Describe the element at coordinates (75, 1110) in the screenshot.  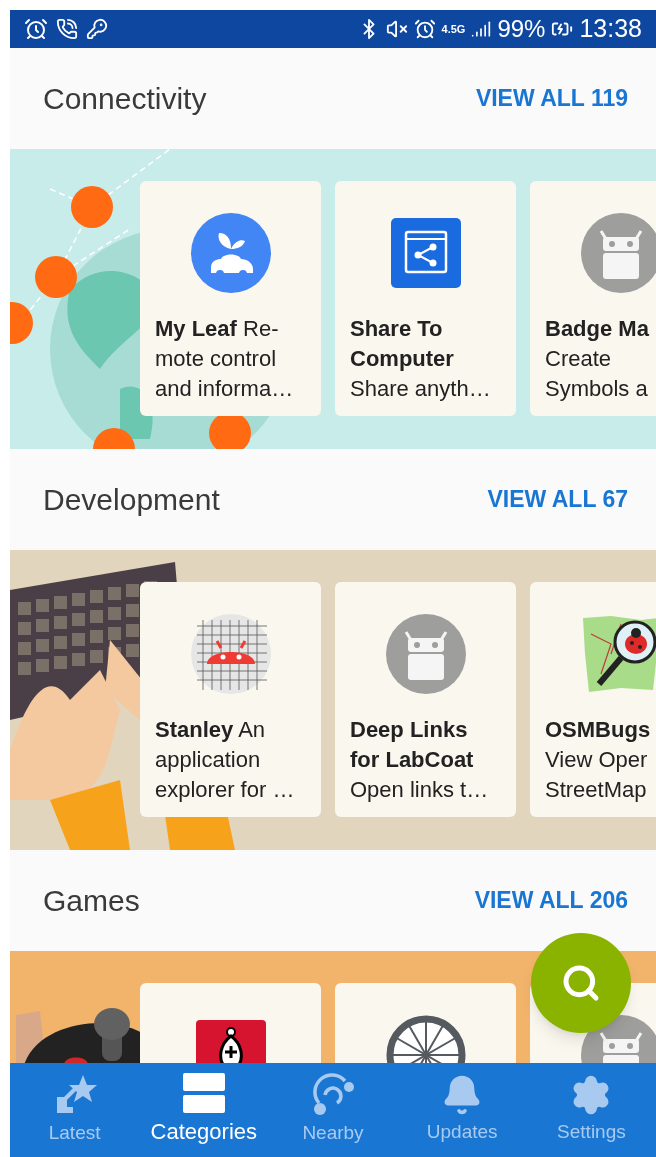
I see `nav-tab: Latest` at that location.